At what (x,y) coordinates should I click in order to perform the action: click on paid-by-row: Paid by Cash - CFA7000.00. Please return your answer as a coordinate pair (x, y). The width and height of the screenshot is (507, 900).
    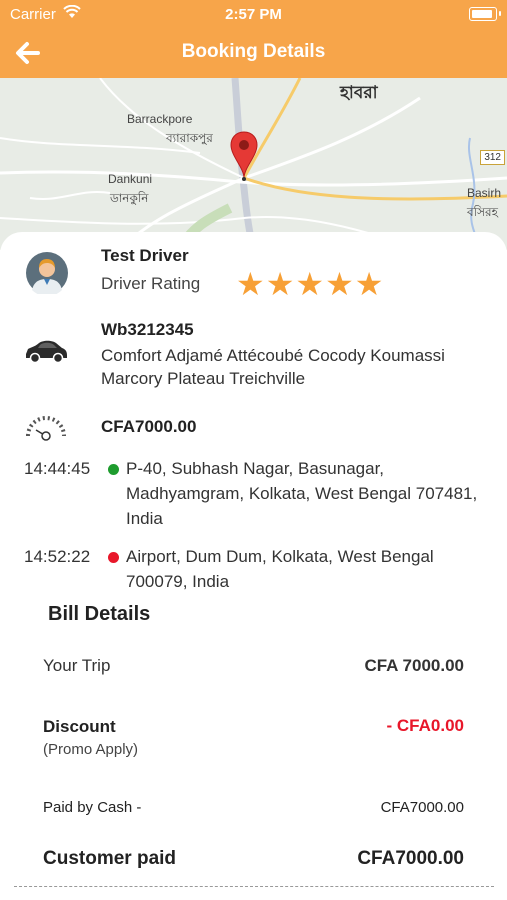
    Looking at the image, I should click on (253, 809).